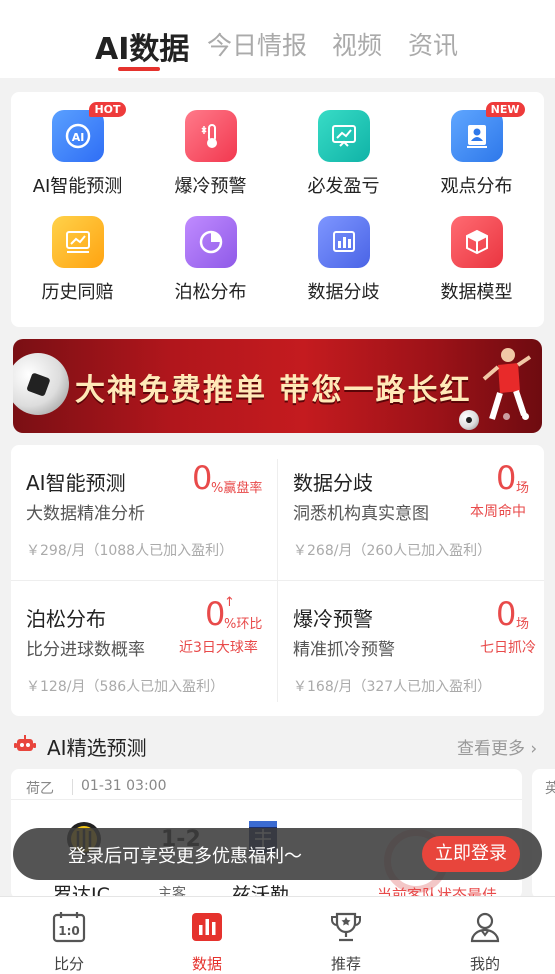 This screenshot has width=555, height=974. I want to click on nav-score: 1:0 比分, so click(69, 935).